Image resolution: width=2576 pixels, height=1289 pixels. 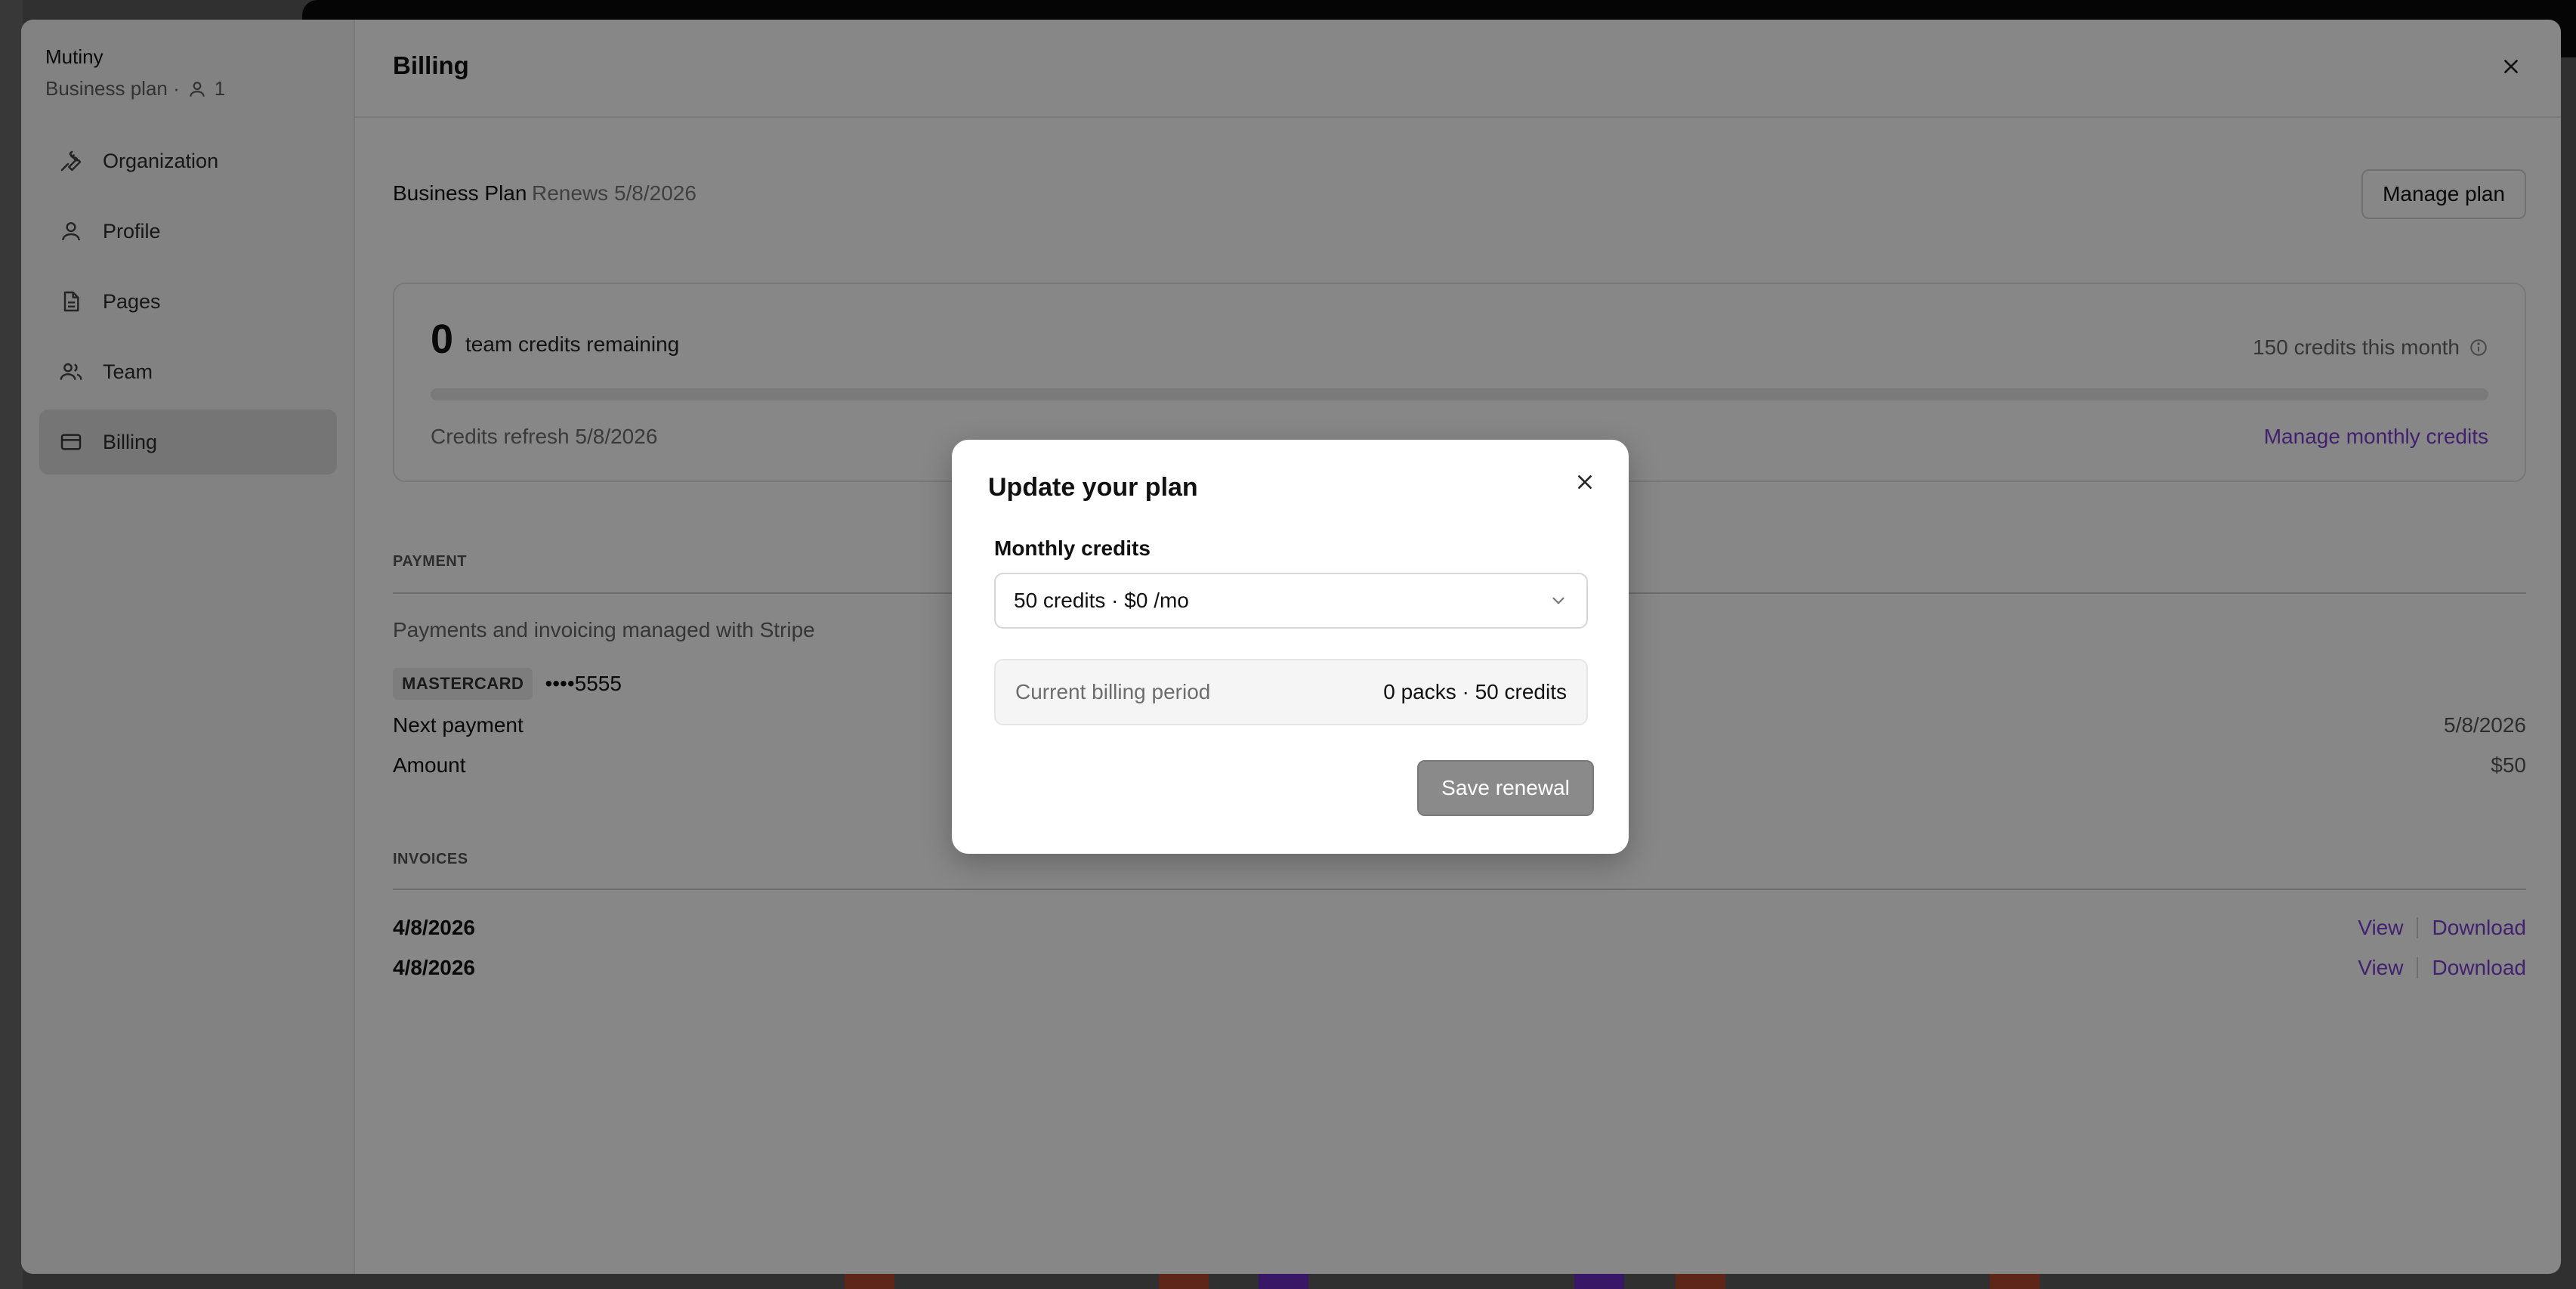 What do you see at coordinates (1291, 601) in the screenshot?
I see `monthly-credits-select: 50 credits · $0 /mo` at bounding box center [1291, 601].